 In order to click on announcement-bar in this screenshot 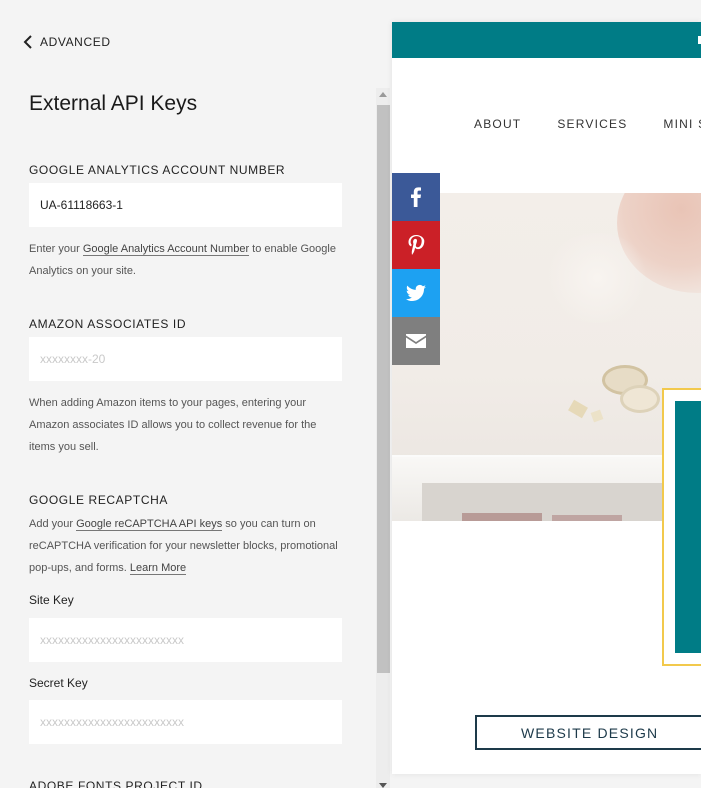, I will do `click(546, 40)`.